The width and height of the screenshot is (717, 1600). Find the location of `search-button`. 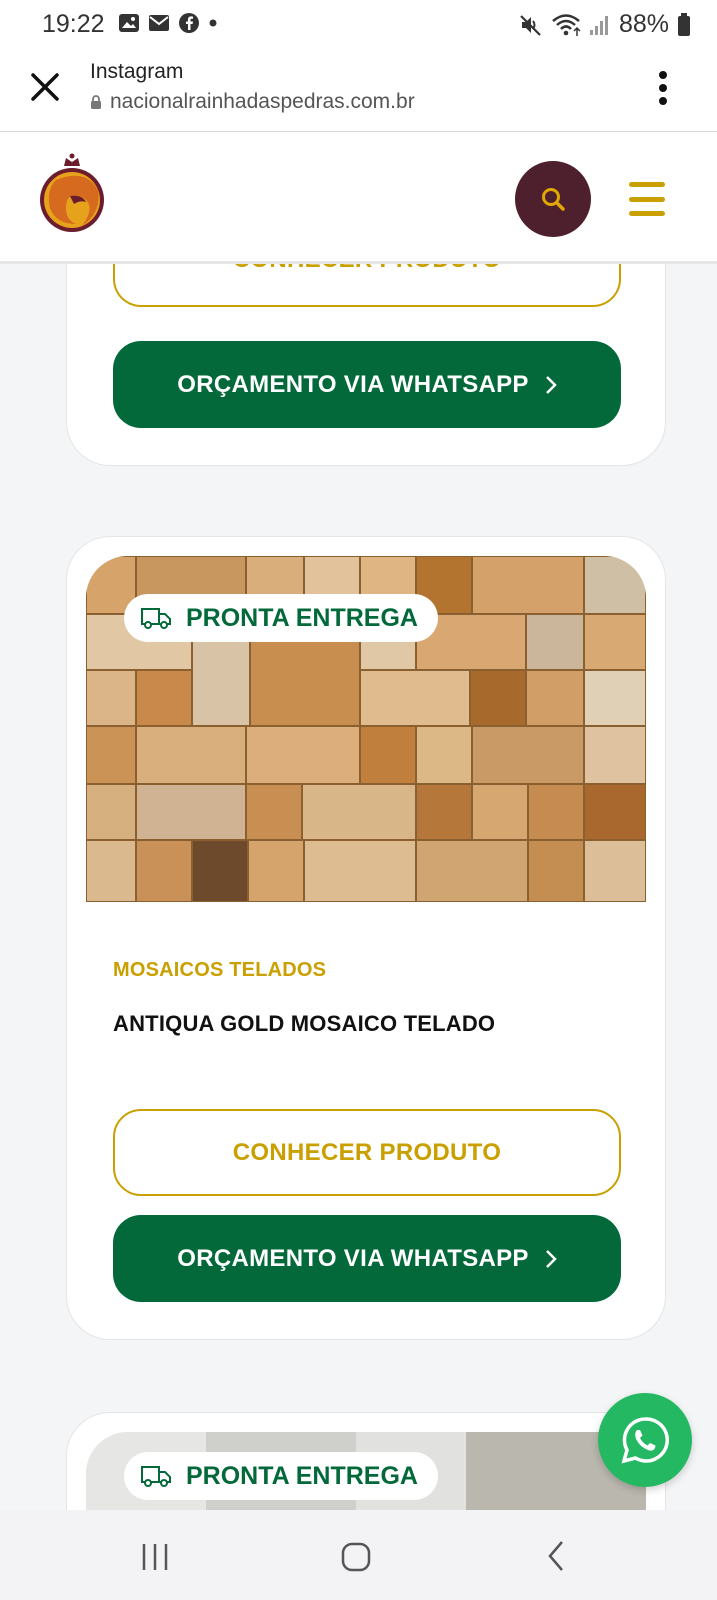

search-button is located at coordinates (553, 199).